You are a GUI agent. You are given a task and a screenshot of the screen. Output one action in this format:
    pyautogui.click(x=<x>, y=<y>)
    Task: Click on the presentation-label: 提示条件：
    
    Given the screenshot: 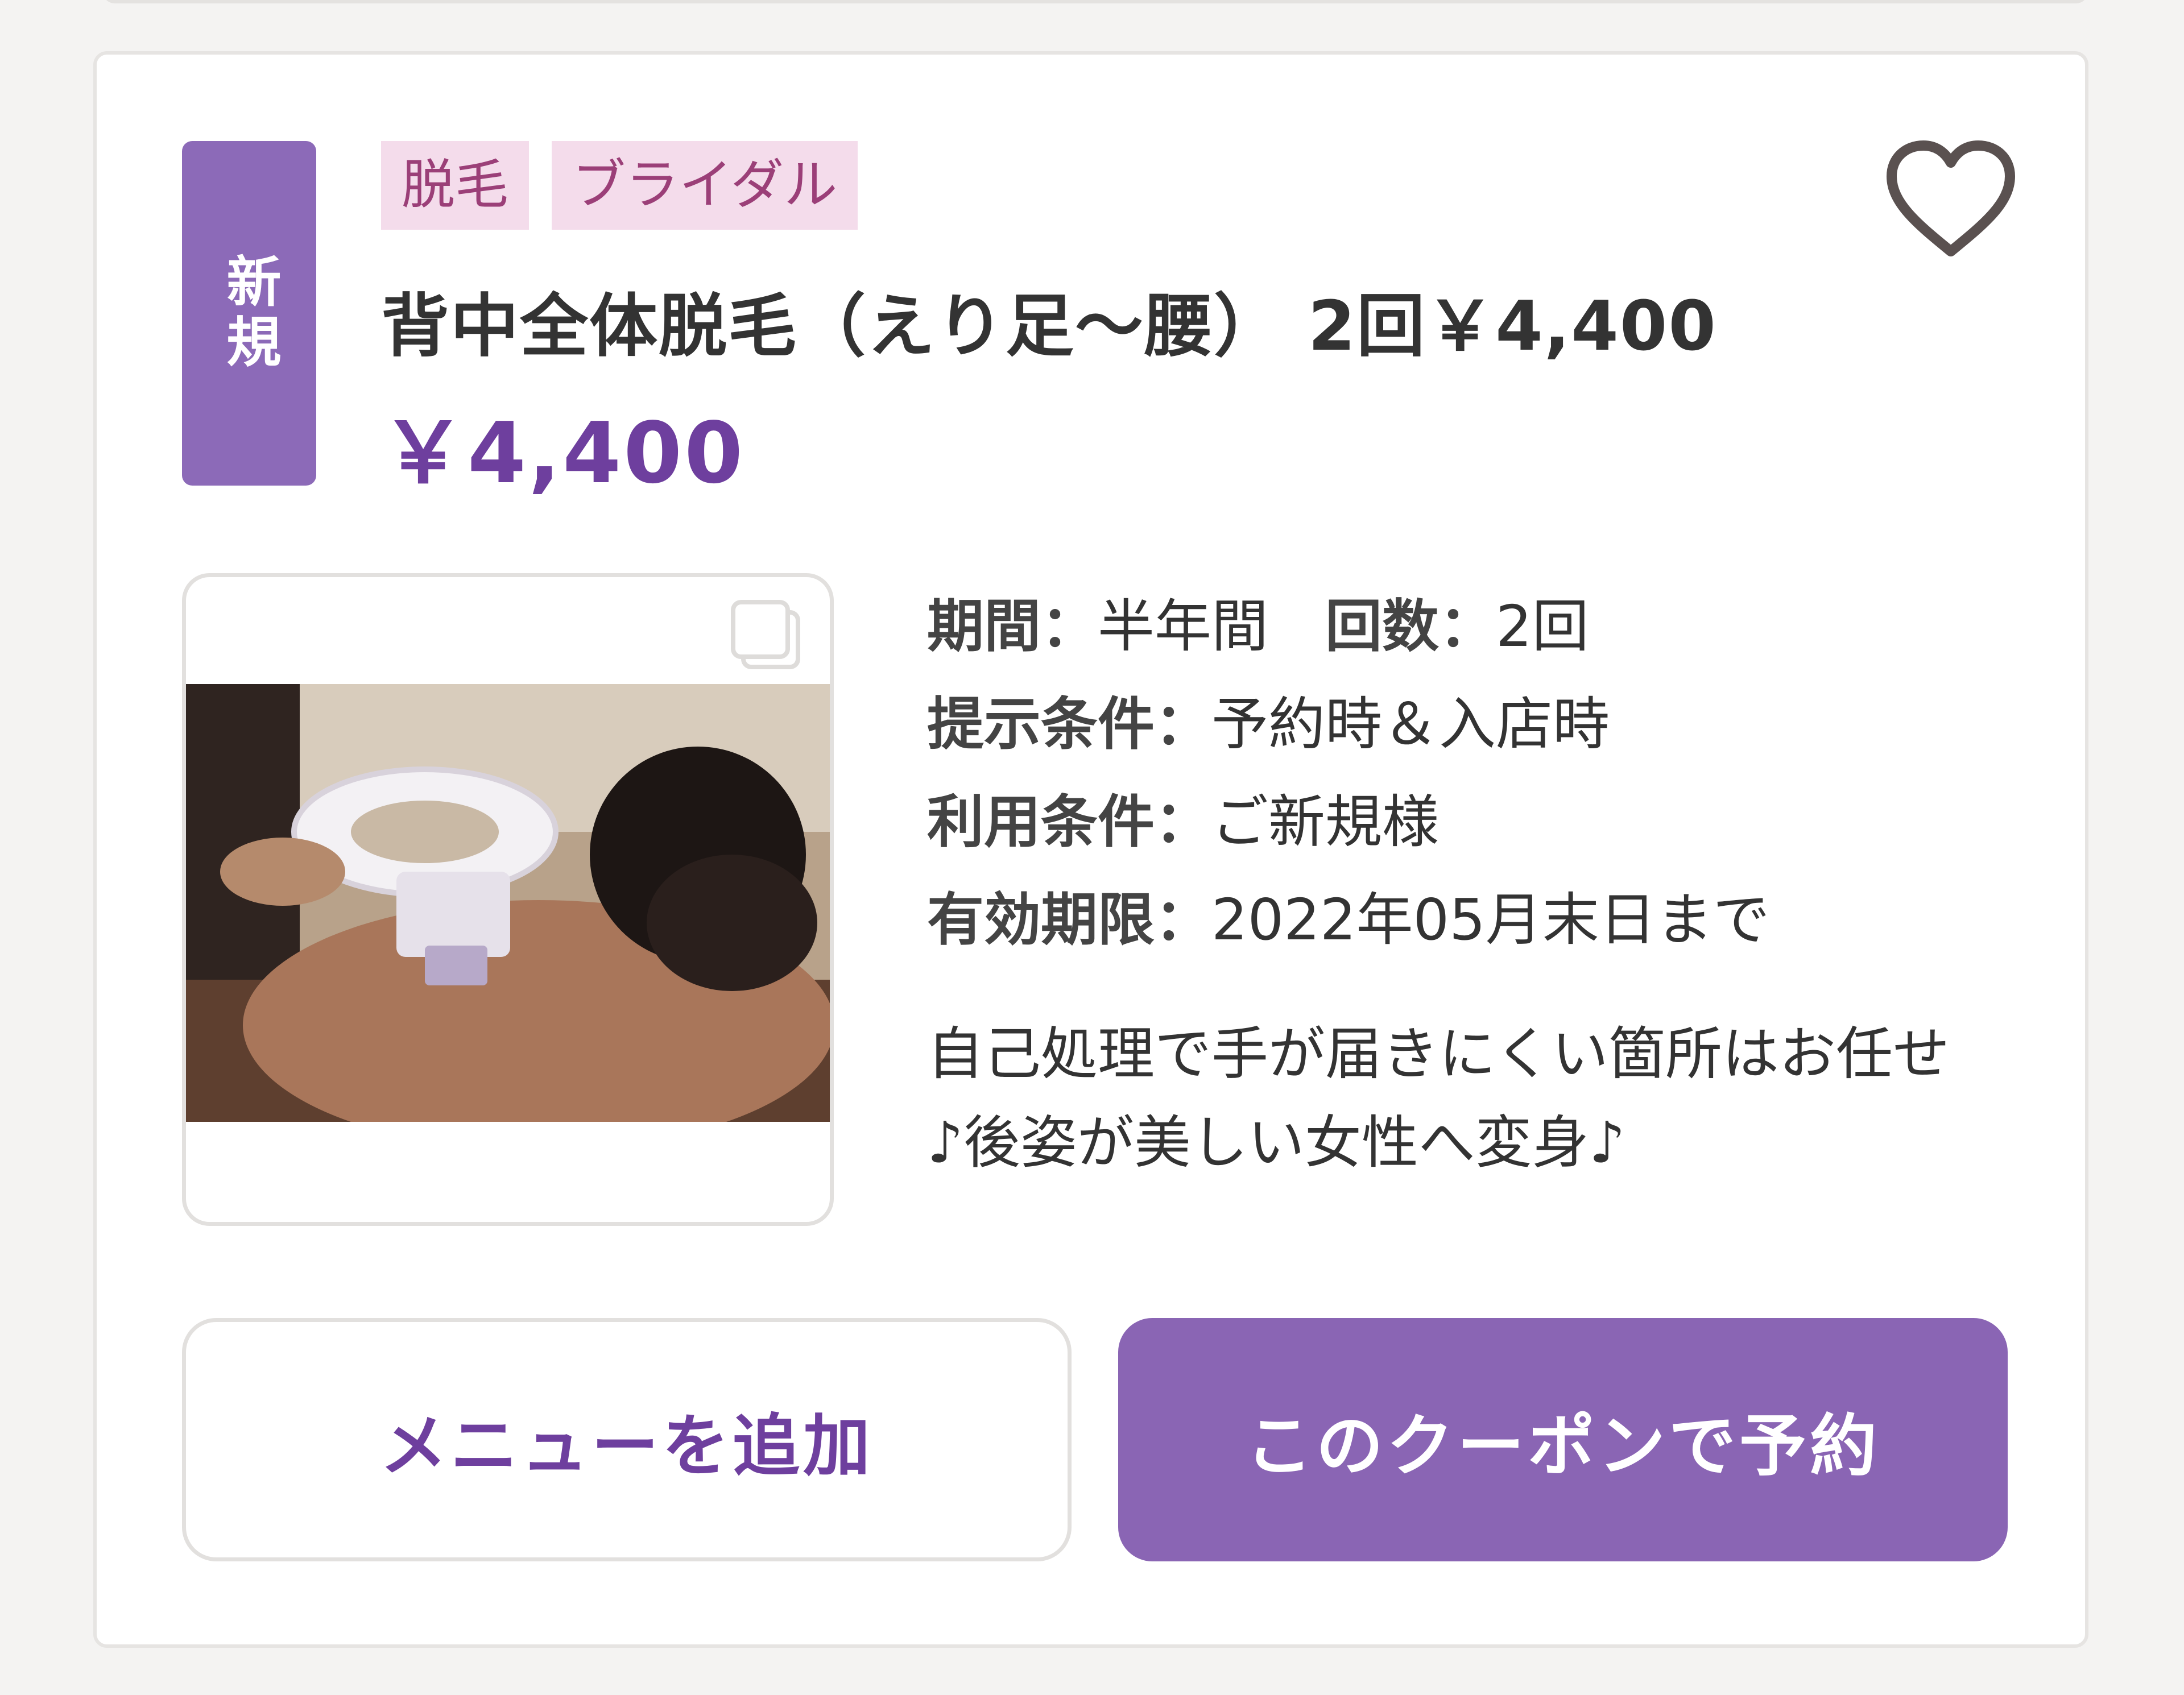 What is the action you would take?
    pyautogui.click(x=1069, y=724)
    